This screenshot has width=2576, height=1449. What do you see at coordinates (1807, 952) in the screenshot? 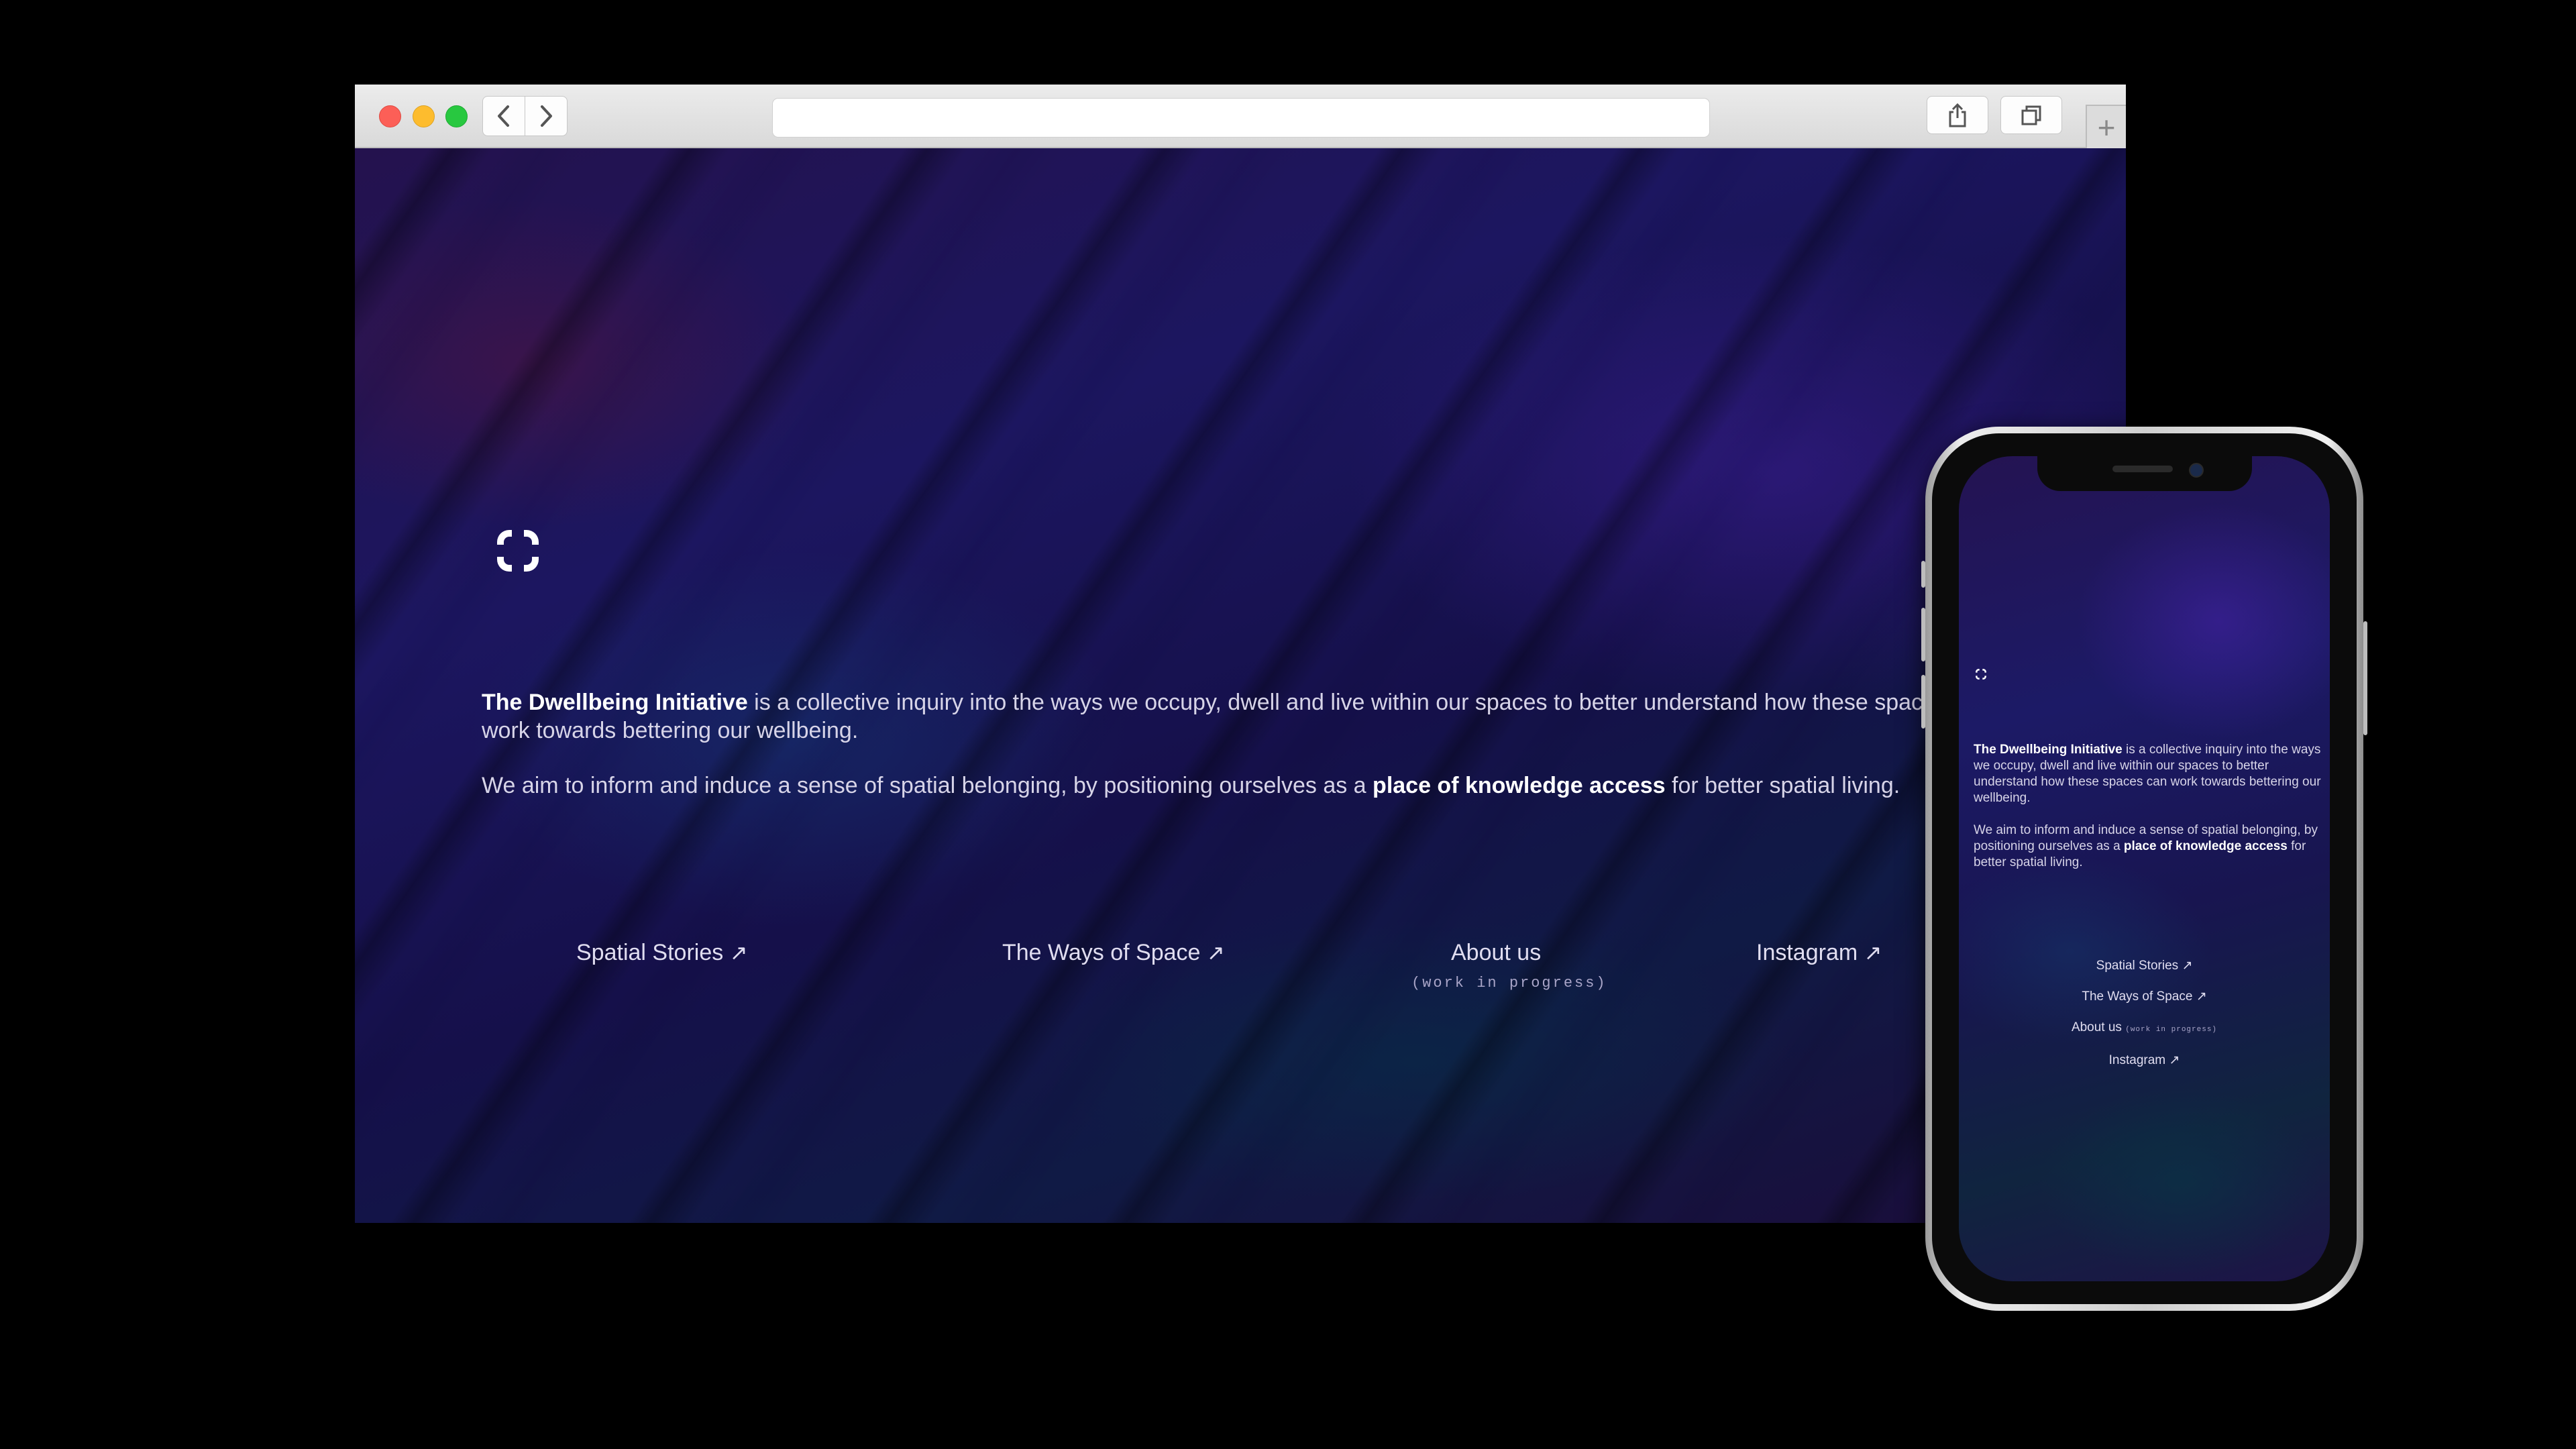
I see `instagram-label: Instagram` at bounding box center [1807, 952].